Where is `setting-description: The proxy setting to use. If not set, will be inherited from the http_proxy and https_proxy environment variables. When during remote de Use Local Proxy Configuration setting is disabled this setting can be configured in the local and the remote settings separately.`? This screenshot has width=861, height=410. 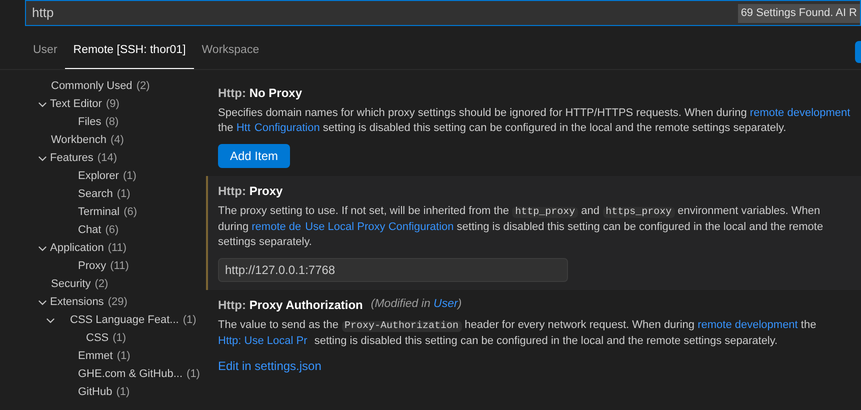
setting-description: The proxy setting to use. If not set, will be inherited from the http_proxy and https_proxy environment variables. When during remote de Use Local Proxy Configuration setting is disabled this setting can be configured in the local and the remote settings separately. is located at coordinates (521, 227).